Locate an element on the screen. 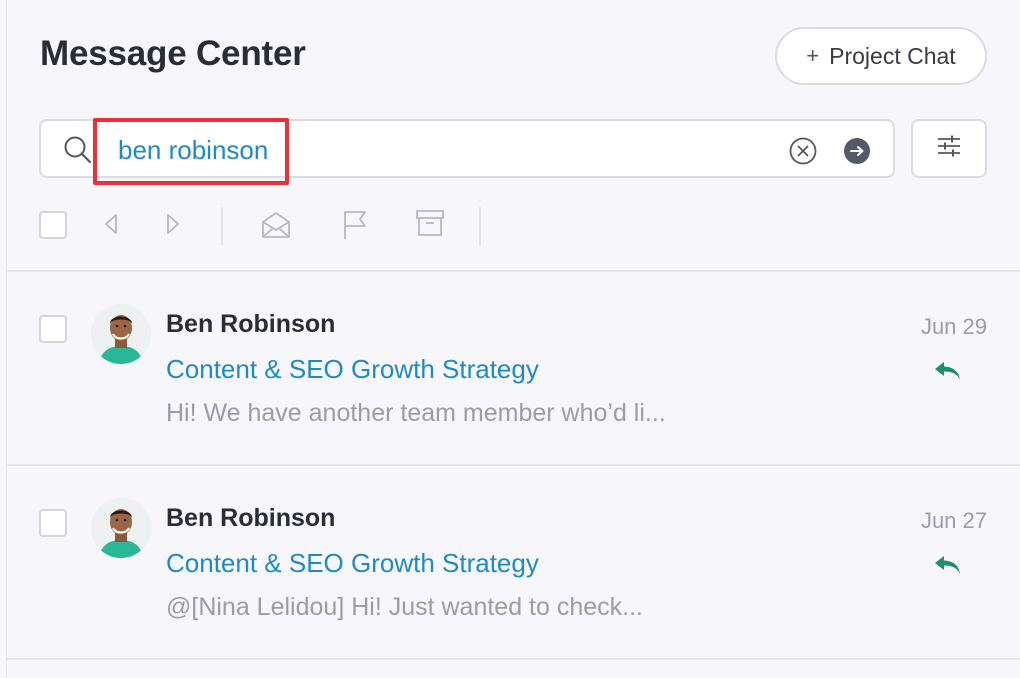 The image size is (1020, 678). page-title: Message Center is located at coordinates (173, 53).